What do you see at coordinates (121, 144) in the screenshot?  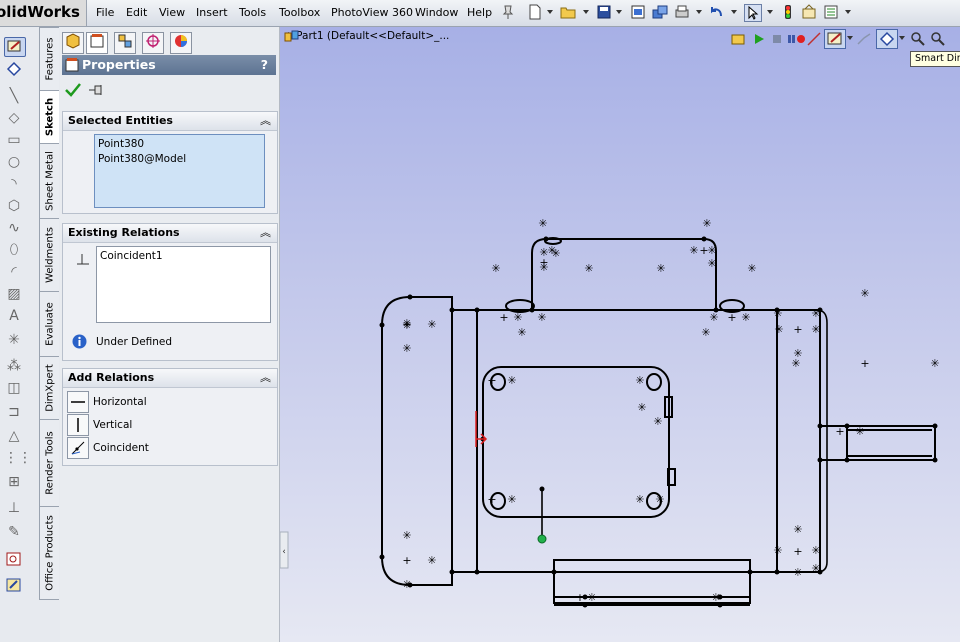 I see `list-item: Point380` at bounding box center [121, 144].